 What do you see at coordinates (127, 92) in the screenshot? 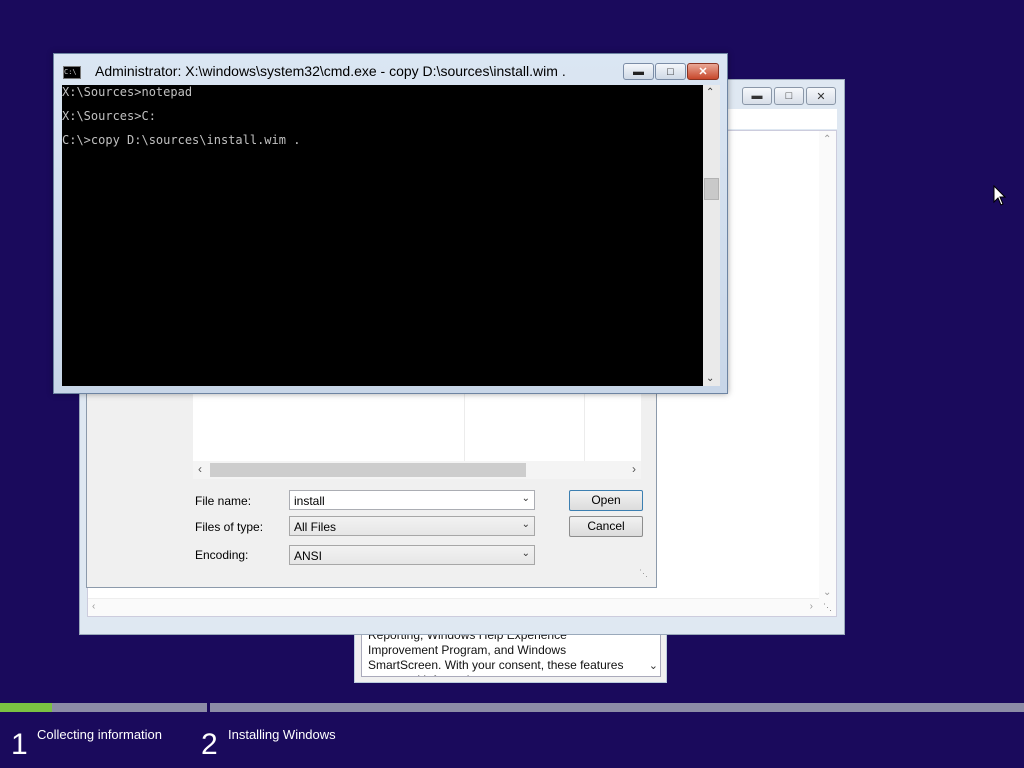
I see `console-line: X:\Sources>notepad` at bounding box center [127, 92].